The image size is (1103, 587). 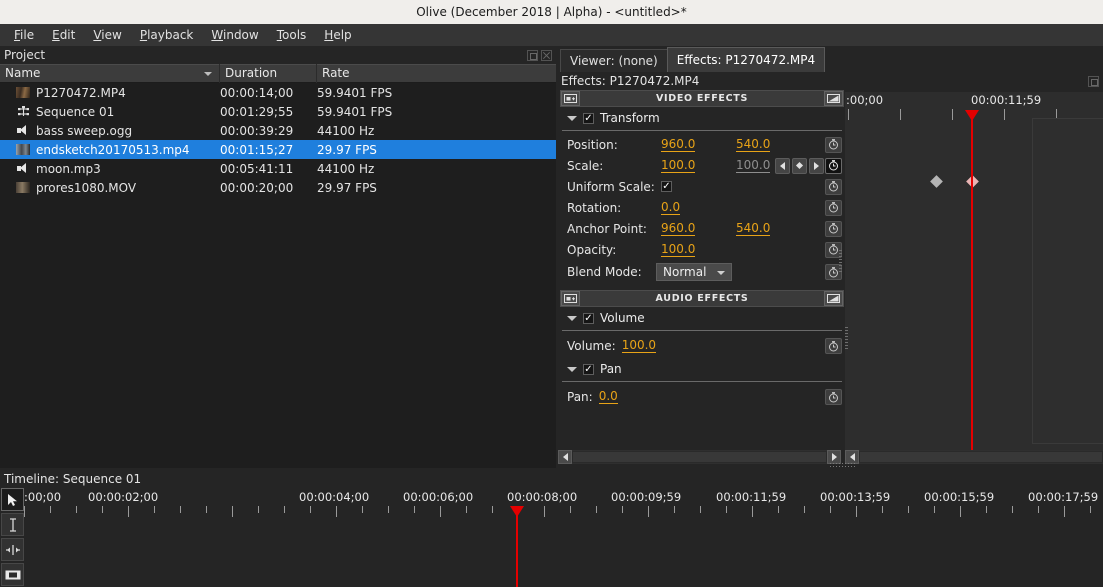 I want to click on scale-keyframe-stopwatch-icon, so click(x=833, y=165).